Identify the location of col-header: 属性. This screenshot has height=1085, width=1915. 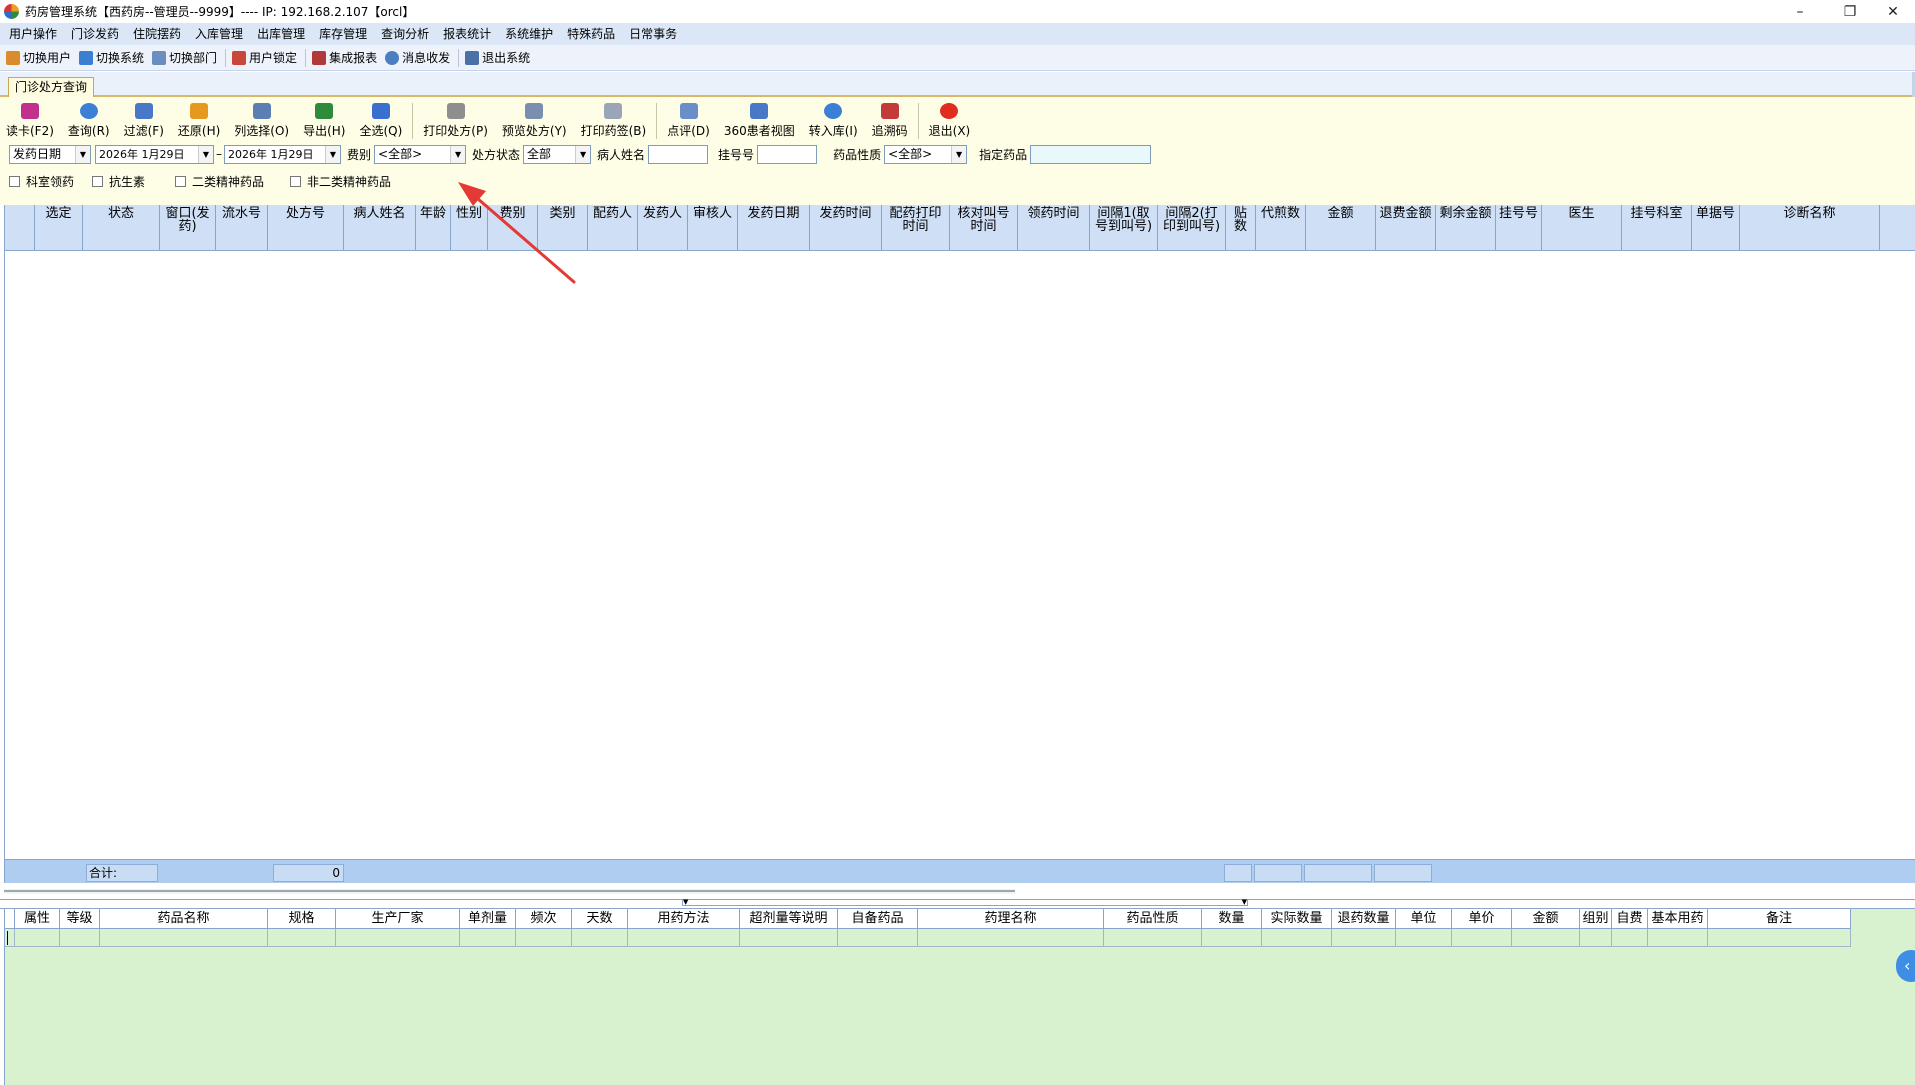
(37, 919).